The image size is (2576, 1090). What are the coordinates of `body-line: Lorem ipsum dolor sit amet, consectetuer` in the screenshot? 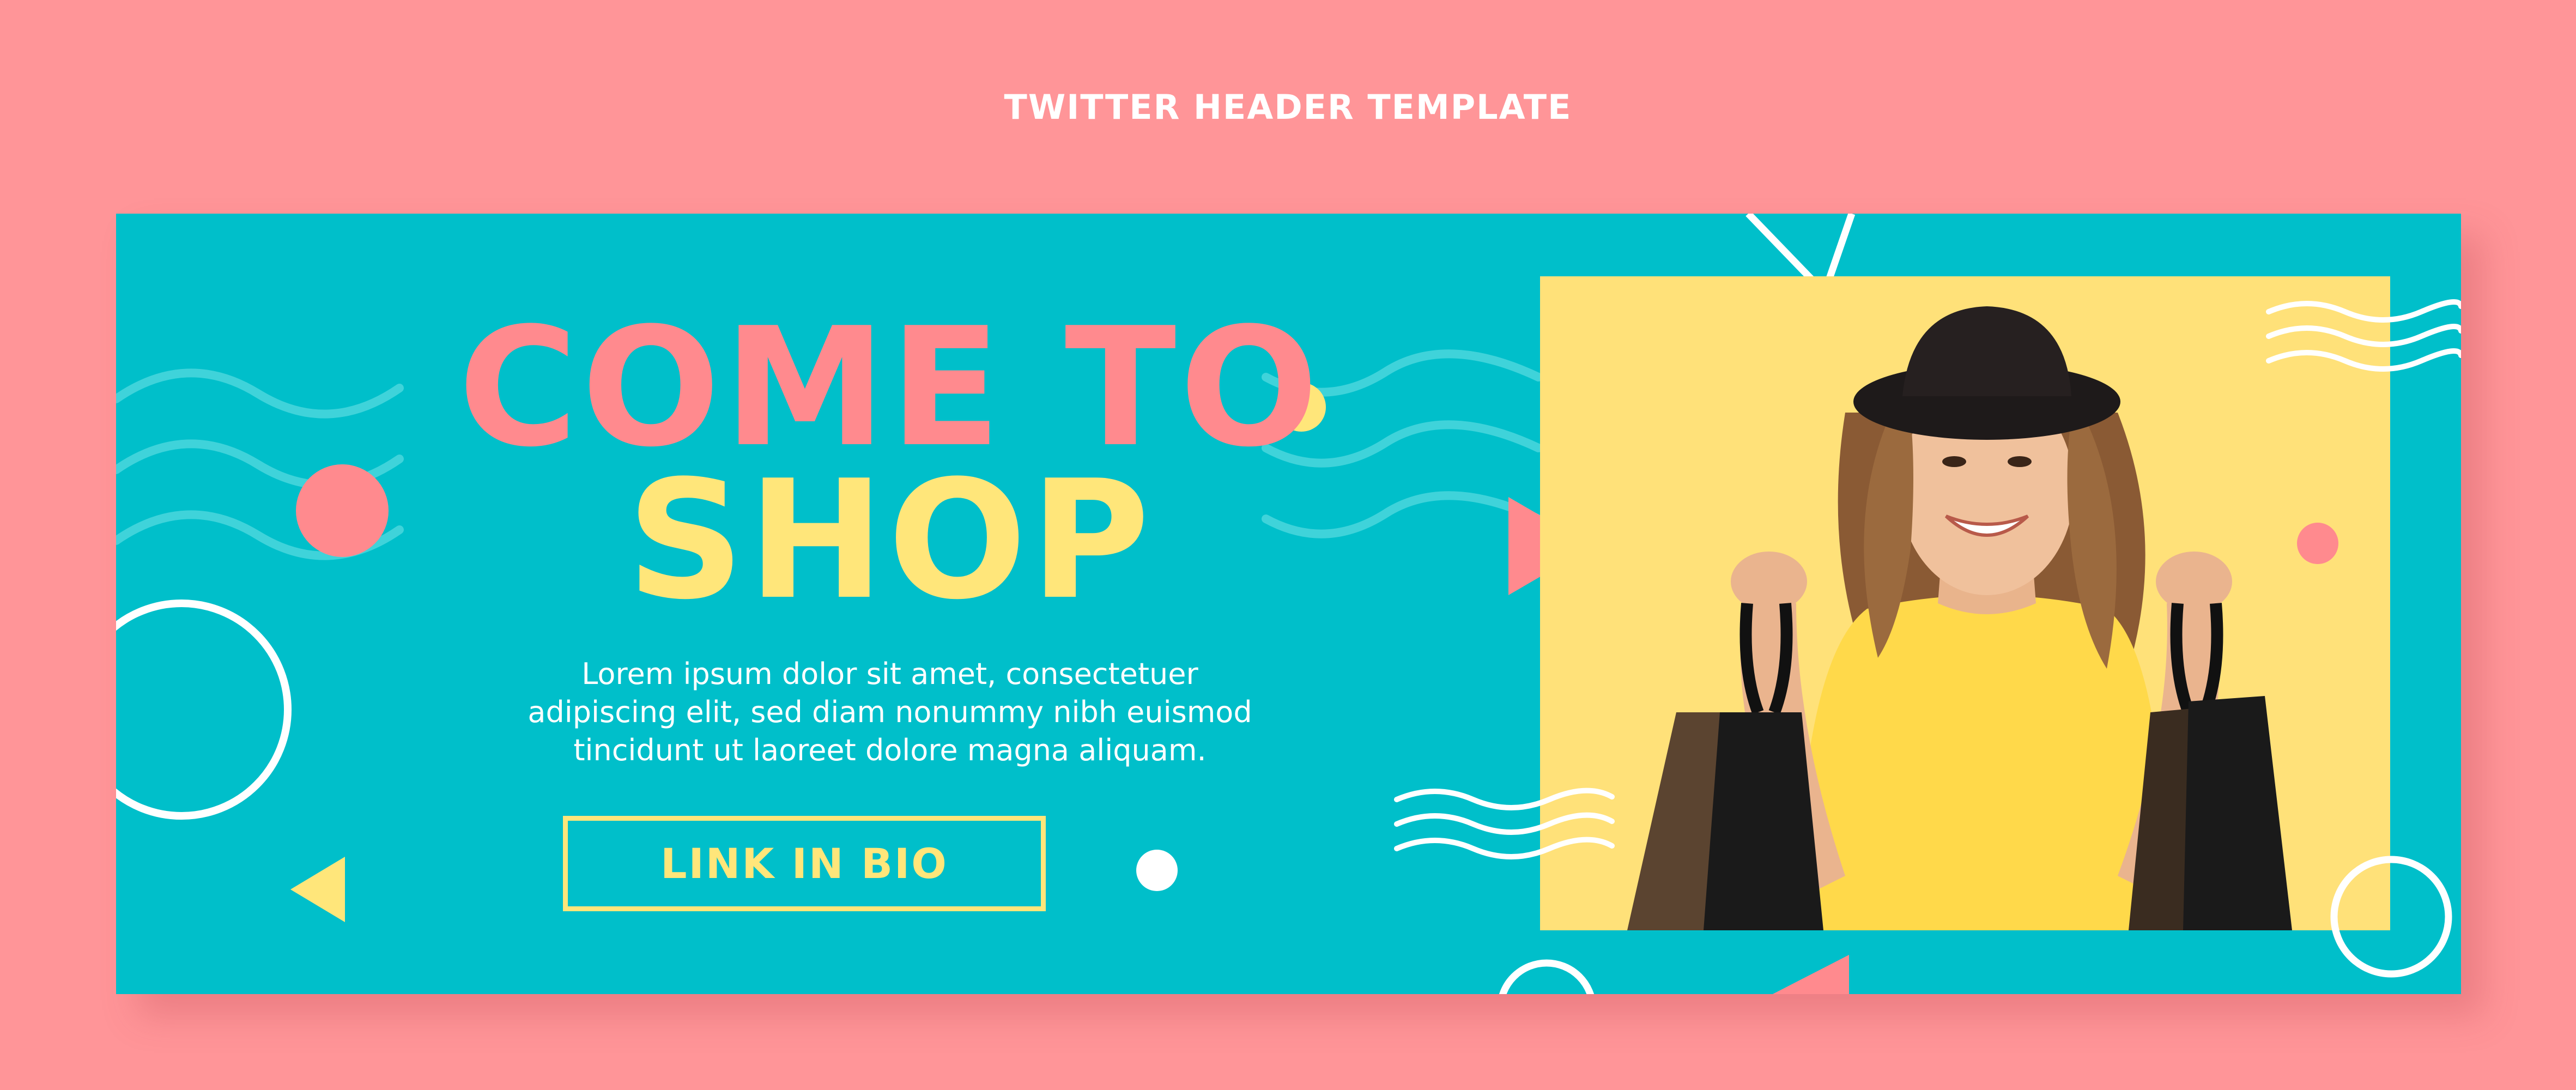 It's located at (889, 674).